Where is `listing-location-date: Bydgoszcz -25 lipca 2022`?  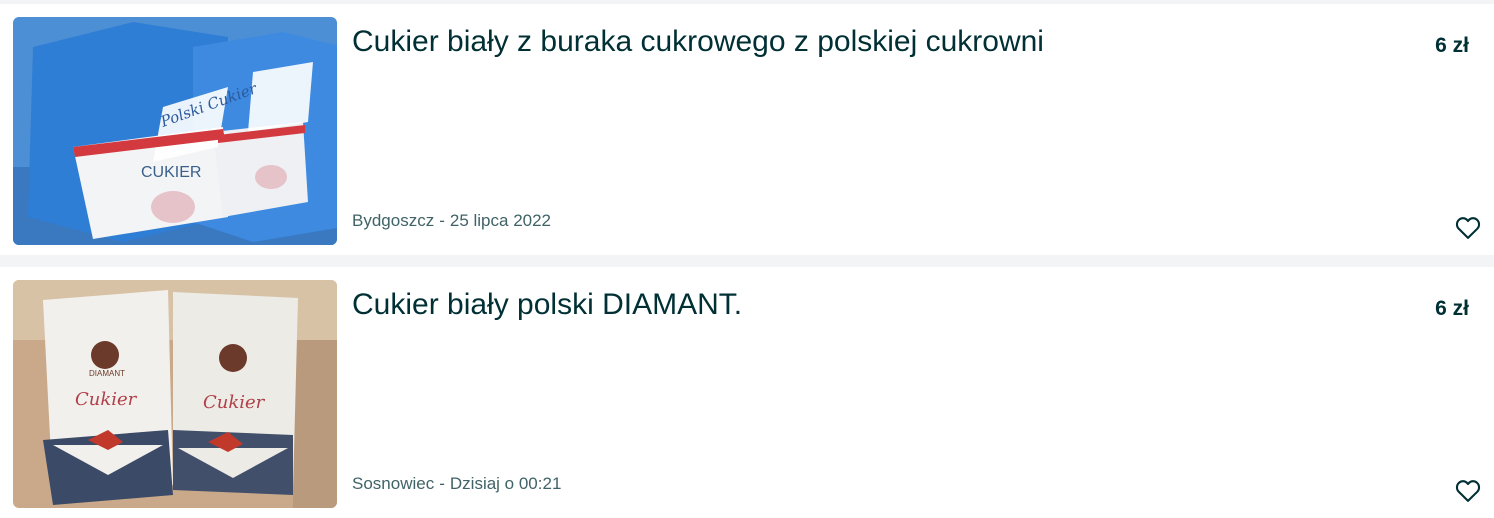 listing-location-date: Bydgoszcz -25 lipca 2022 is located at coordinates (451, 221).